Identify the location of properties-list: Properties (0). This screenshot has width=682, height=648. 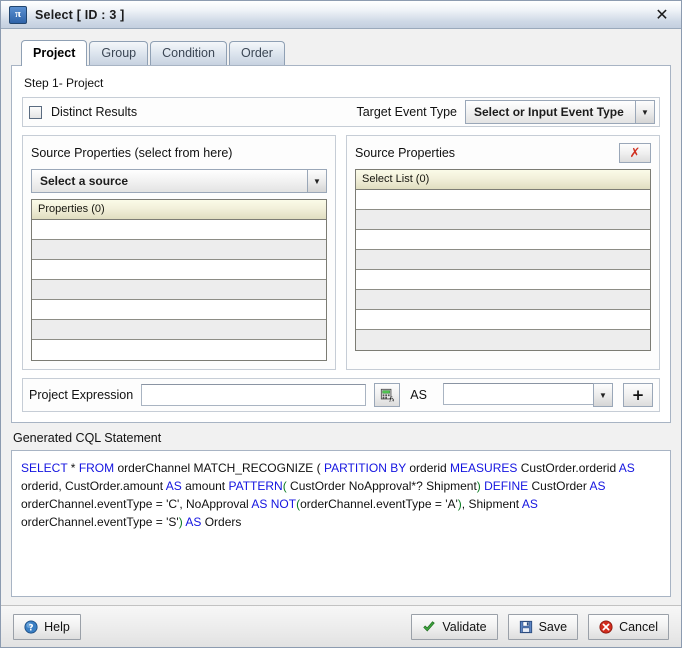
(179, 280).